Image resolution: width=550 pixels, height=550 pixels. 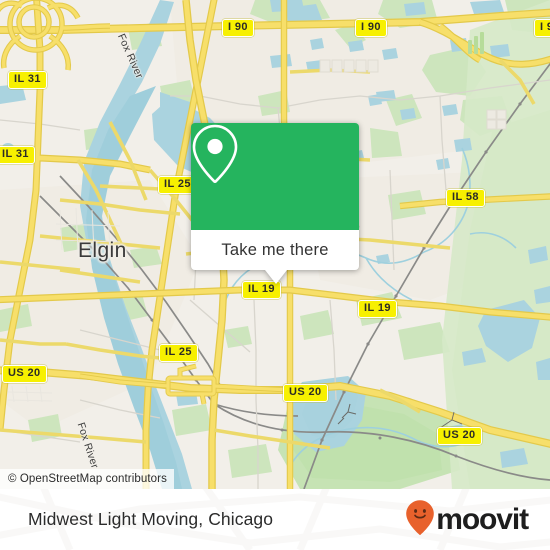 I want to click on place-label-elgin: Elgin, so click(x=102, y=250).